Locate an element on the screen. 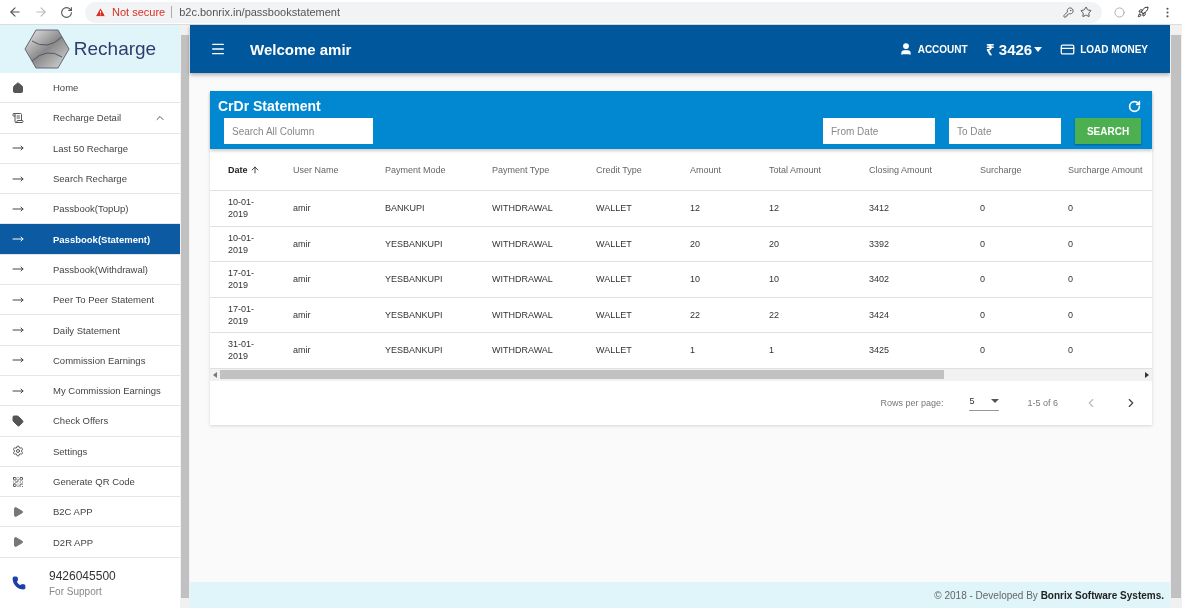 The width and height of the screenshot is (1182, 608). column-header: Amount is located at coordinates (729, 169).